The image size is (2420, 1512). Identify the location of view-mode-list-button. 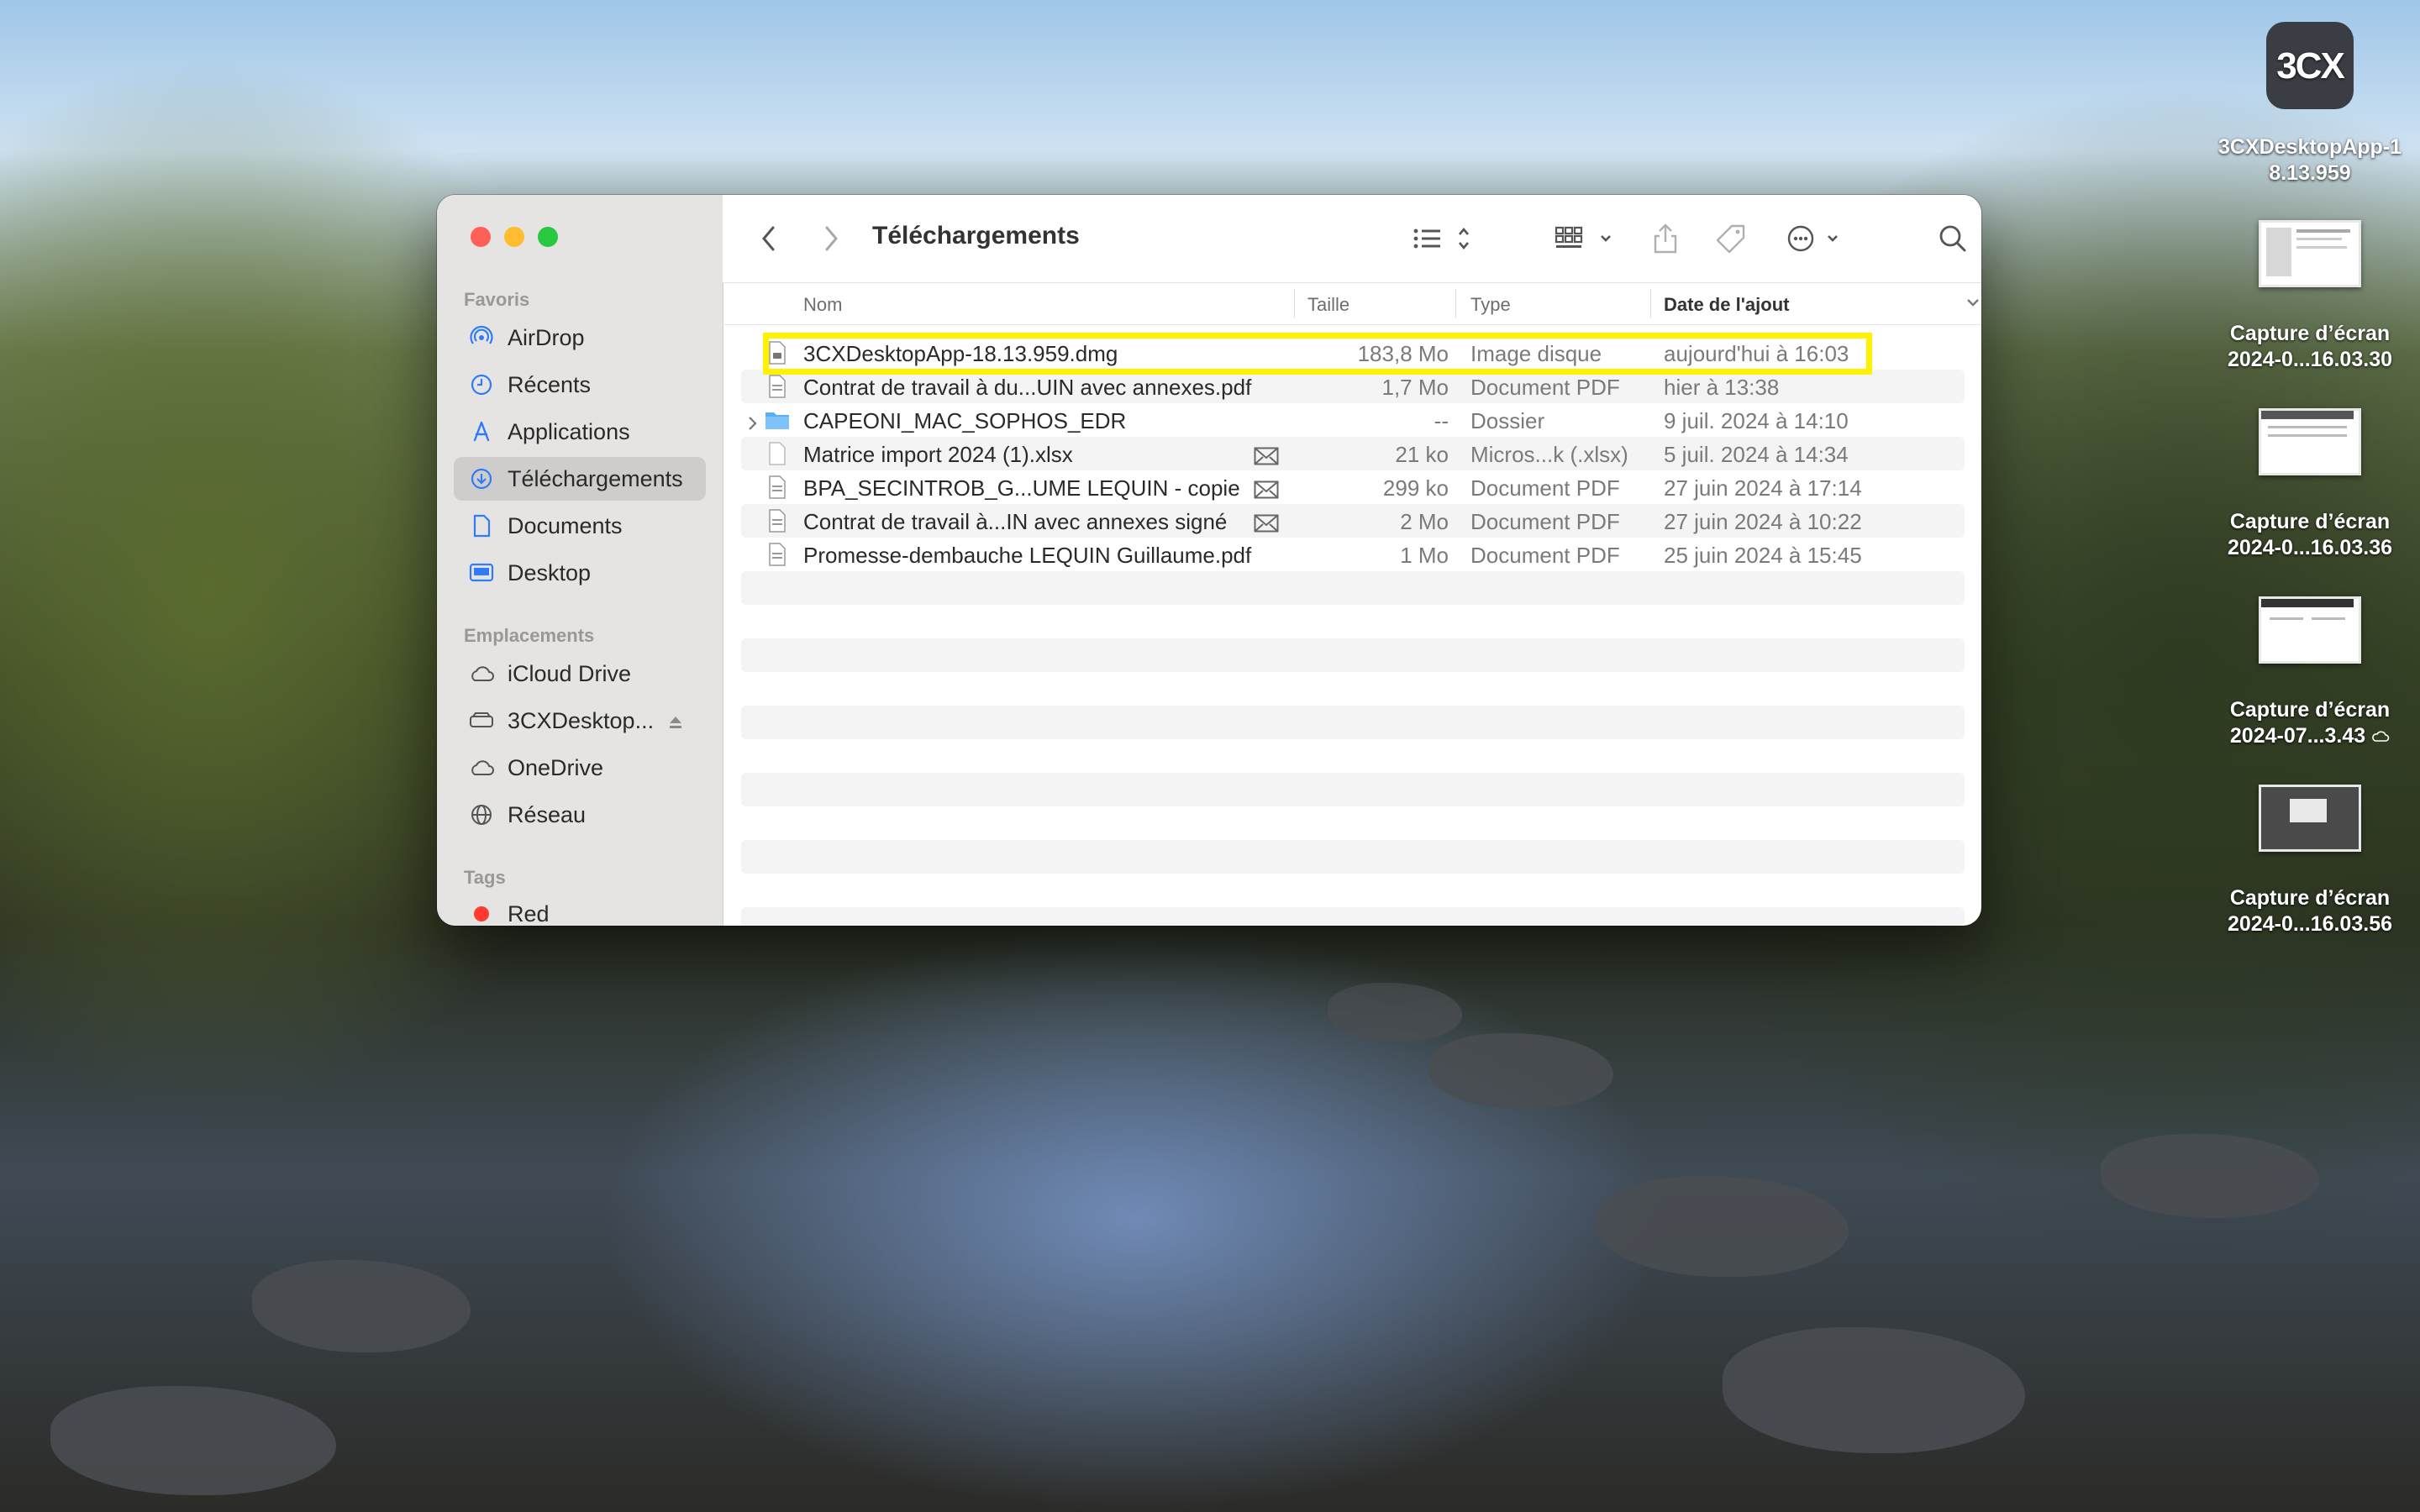
(1443, 238).